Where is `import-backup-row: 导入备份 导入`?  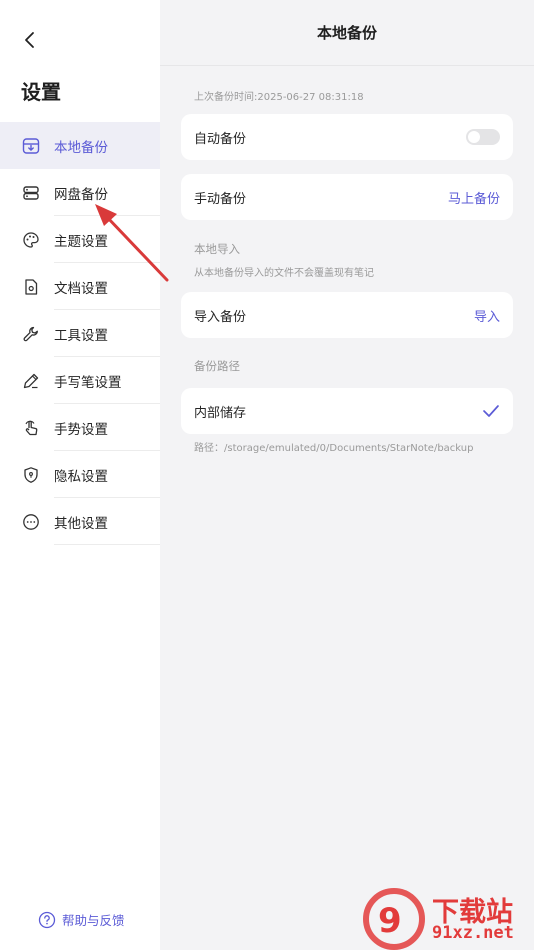
import-backup-row: 导入备份 导入 is located at coordinates (347, 315).